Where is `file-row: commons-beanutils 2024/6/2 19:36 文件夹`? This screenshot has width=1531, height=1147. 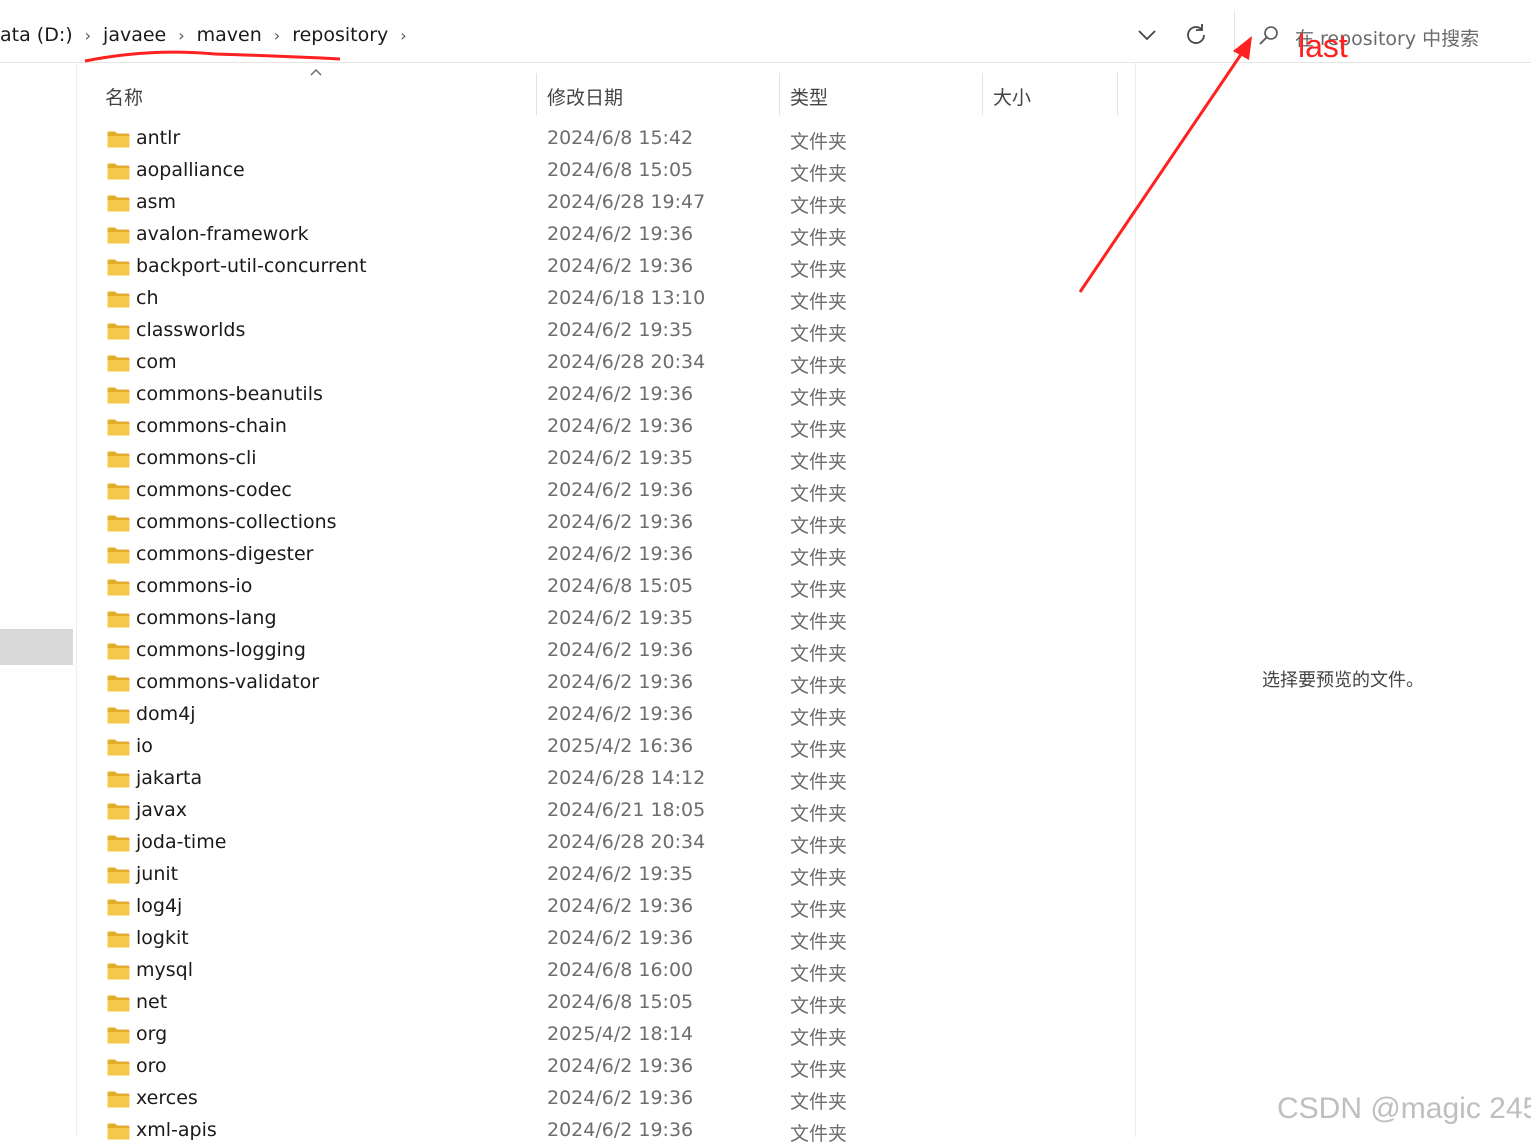
file-row: commons-beanutils 2024/6/2 19:36 文件夹 is located at coordinates (602, 395).